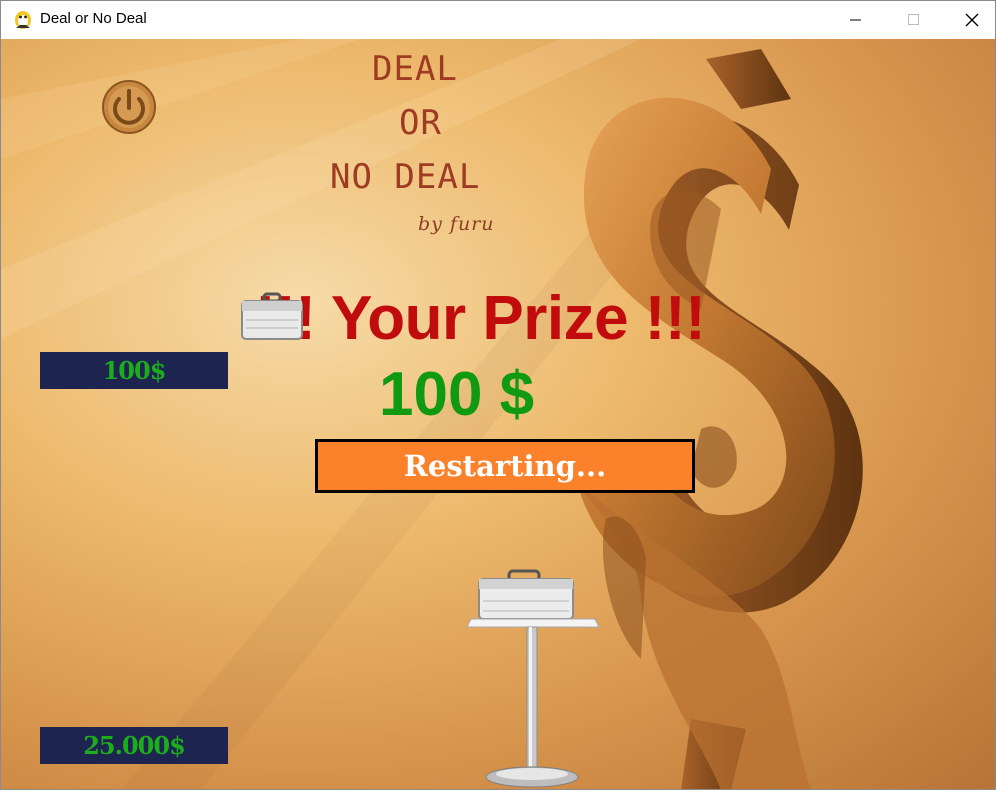 Image resolution: width=996 pixels, height=790 pixels. What do you see at coordinates (456, 224) in the screenshot?
I see `game-byline: by furu` at bounding box center [456, 224].